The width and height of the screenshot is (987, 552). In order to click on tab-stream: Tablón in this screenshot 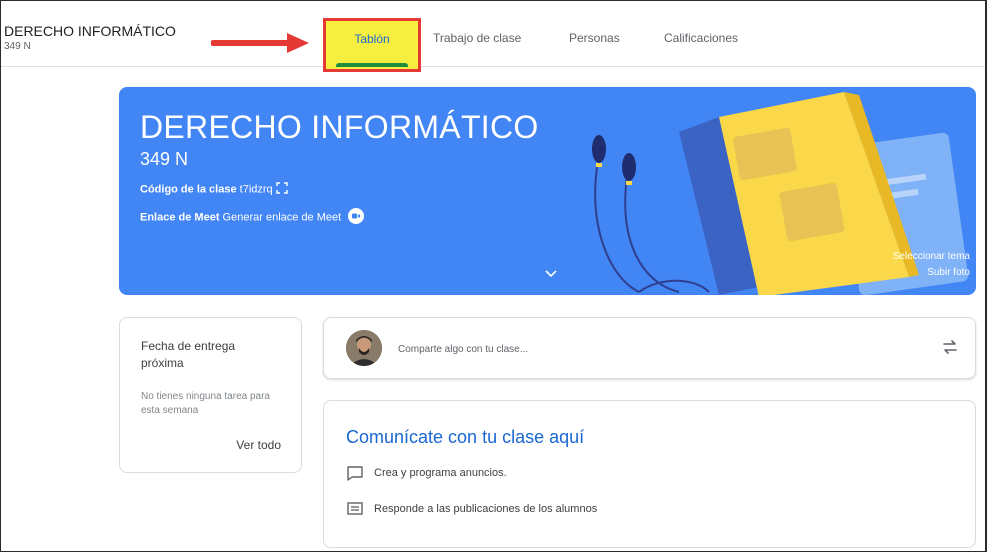, I will do `click(372, 45)`.